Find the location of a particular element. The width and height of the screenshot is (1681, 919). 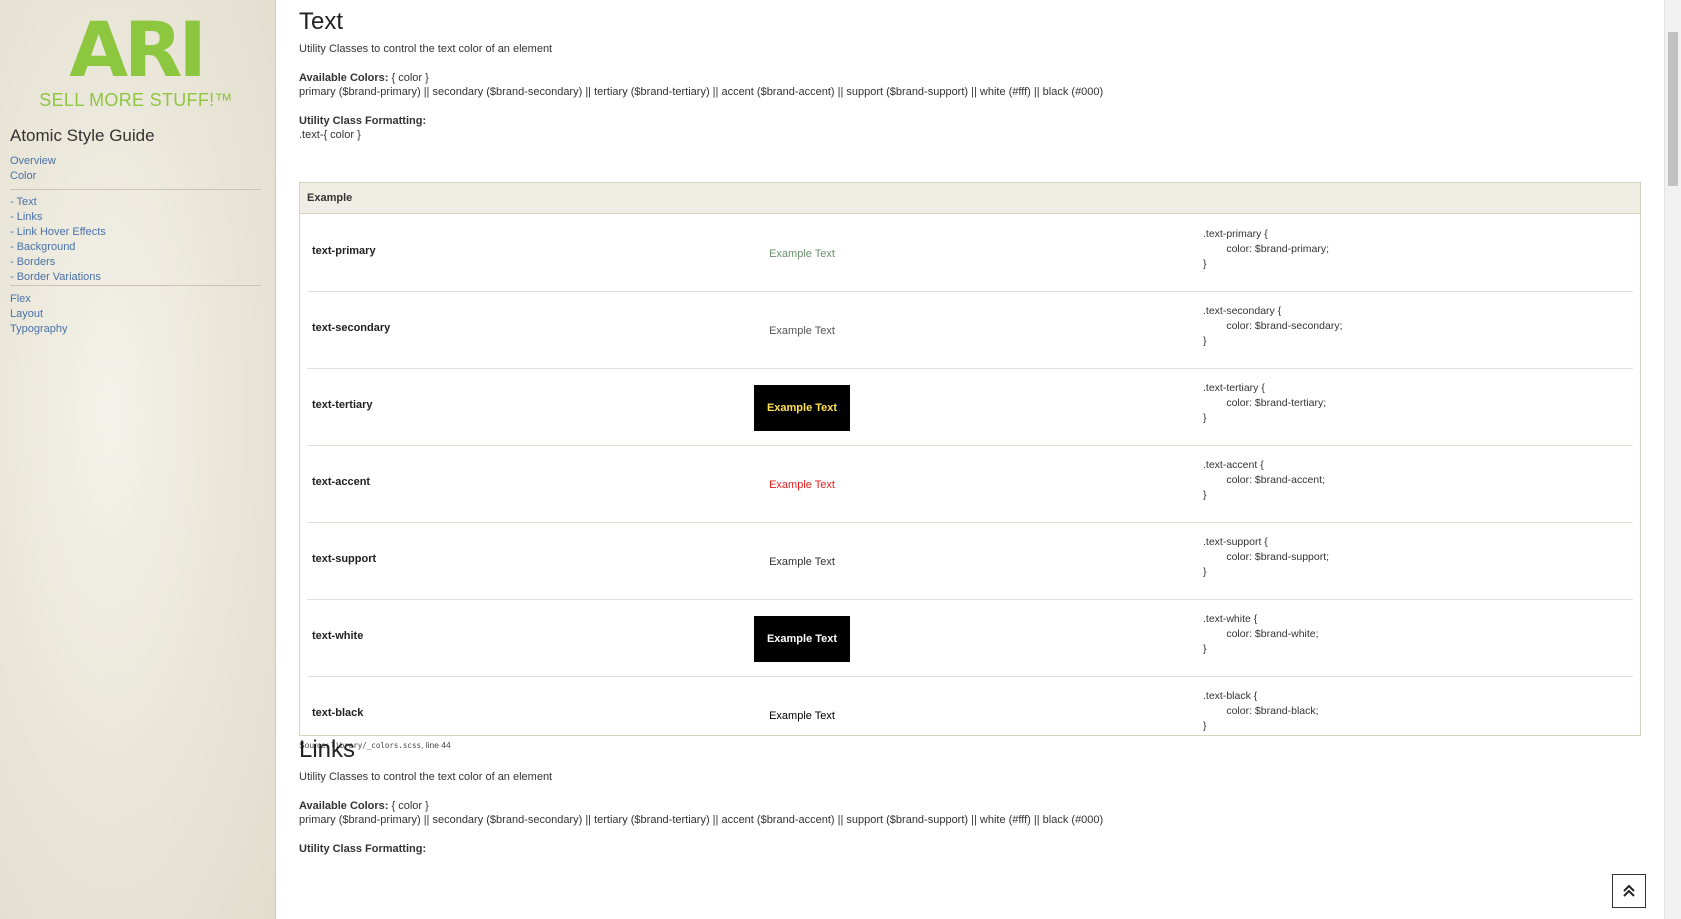

class-name: text-tertiary is located at coordinates (342, 405).